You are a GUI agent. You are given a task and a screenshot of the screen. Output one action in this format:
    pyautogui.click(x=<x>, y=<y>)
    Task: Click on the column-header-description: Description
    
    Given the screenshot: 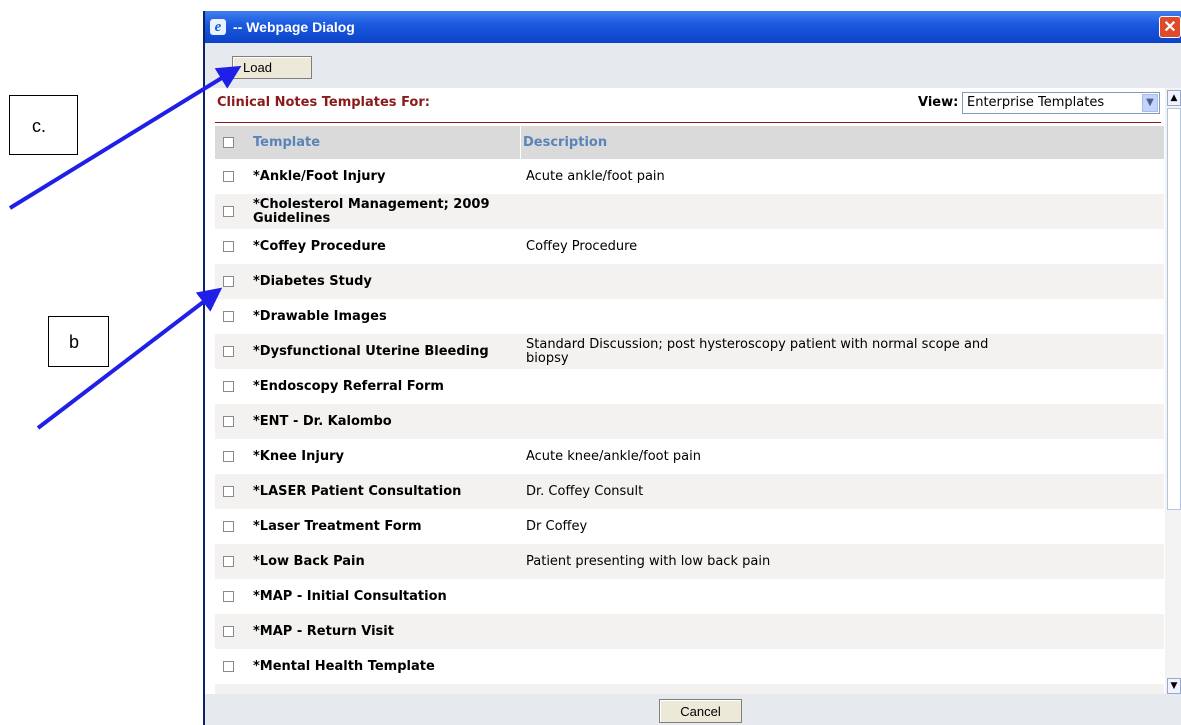 What is the action you would take?
    pyautogui.click(x=565, y=142)
    